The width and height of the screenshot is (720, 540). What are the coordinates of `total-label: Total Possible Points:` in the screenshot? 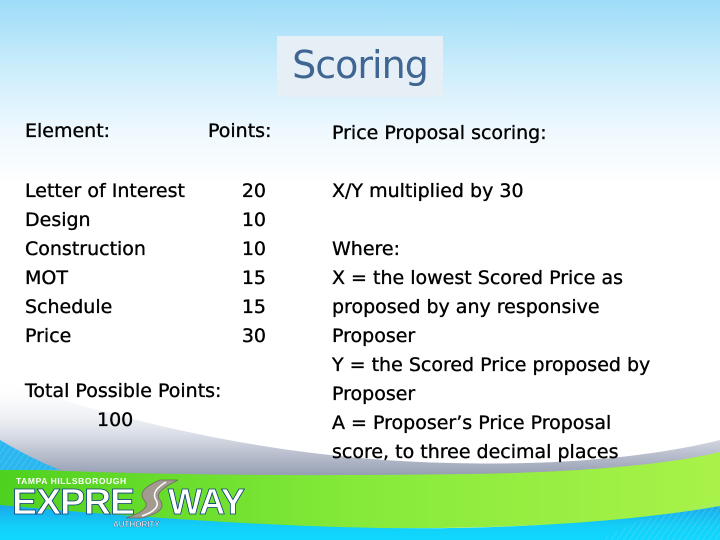 It's located at (123, 391).